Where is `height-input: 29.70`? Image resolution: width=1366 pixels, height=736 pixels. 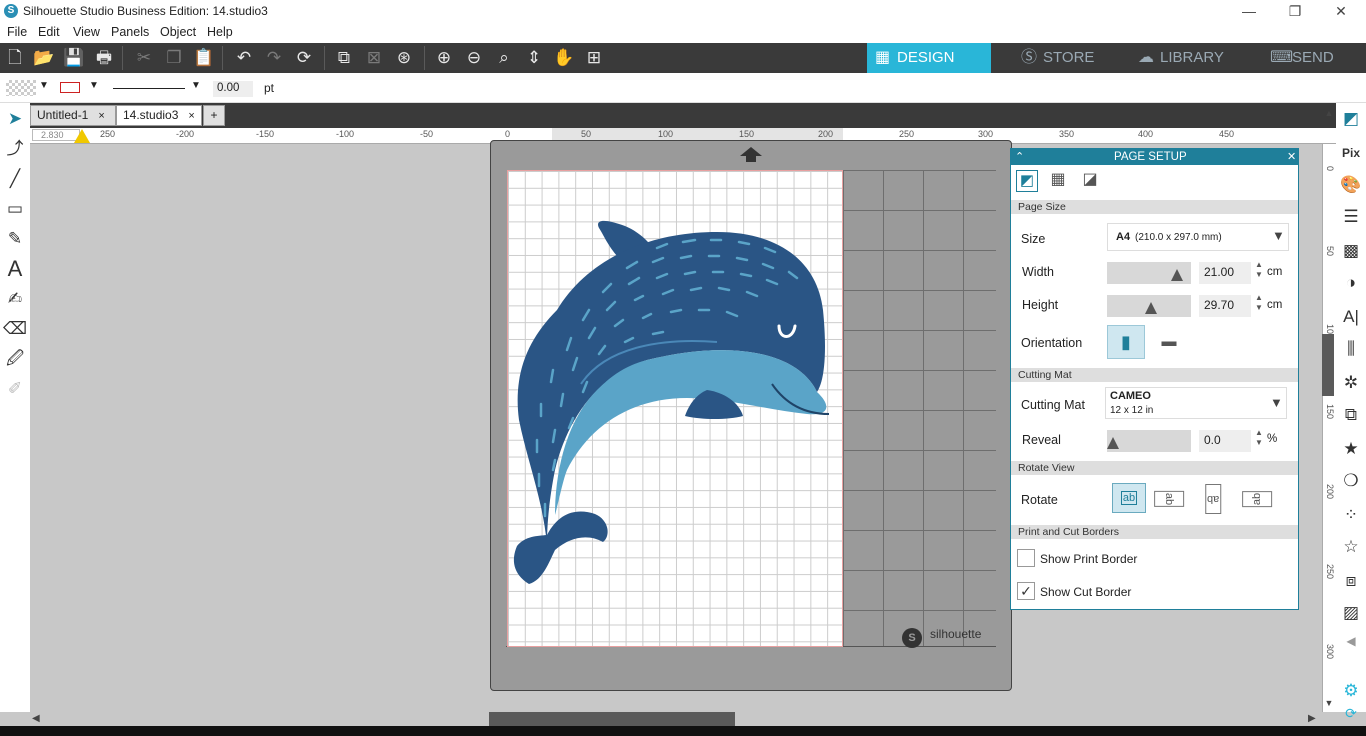
height-input: 29.70 is located at coordinates (1225, 306).